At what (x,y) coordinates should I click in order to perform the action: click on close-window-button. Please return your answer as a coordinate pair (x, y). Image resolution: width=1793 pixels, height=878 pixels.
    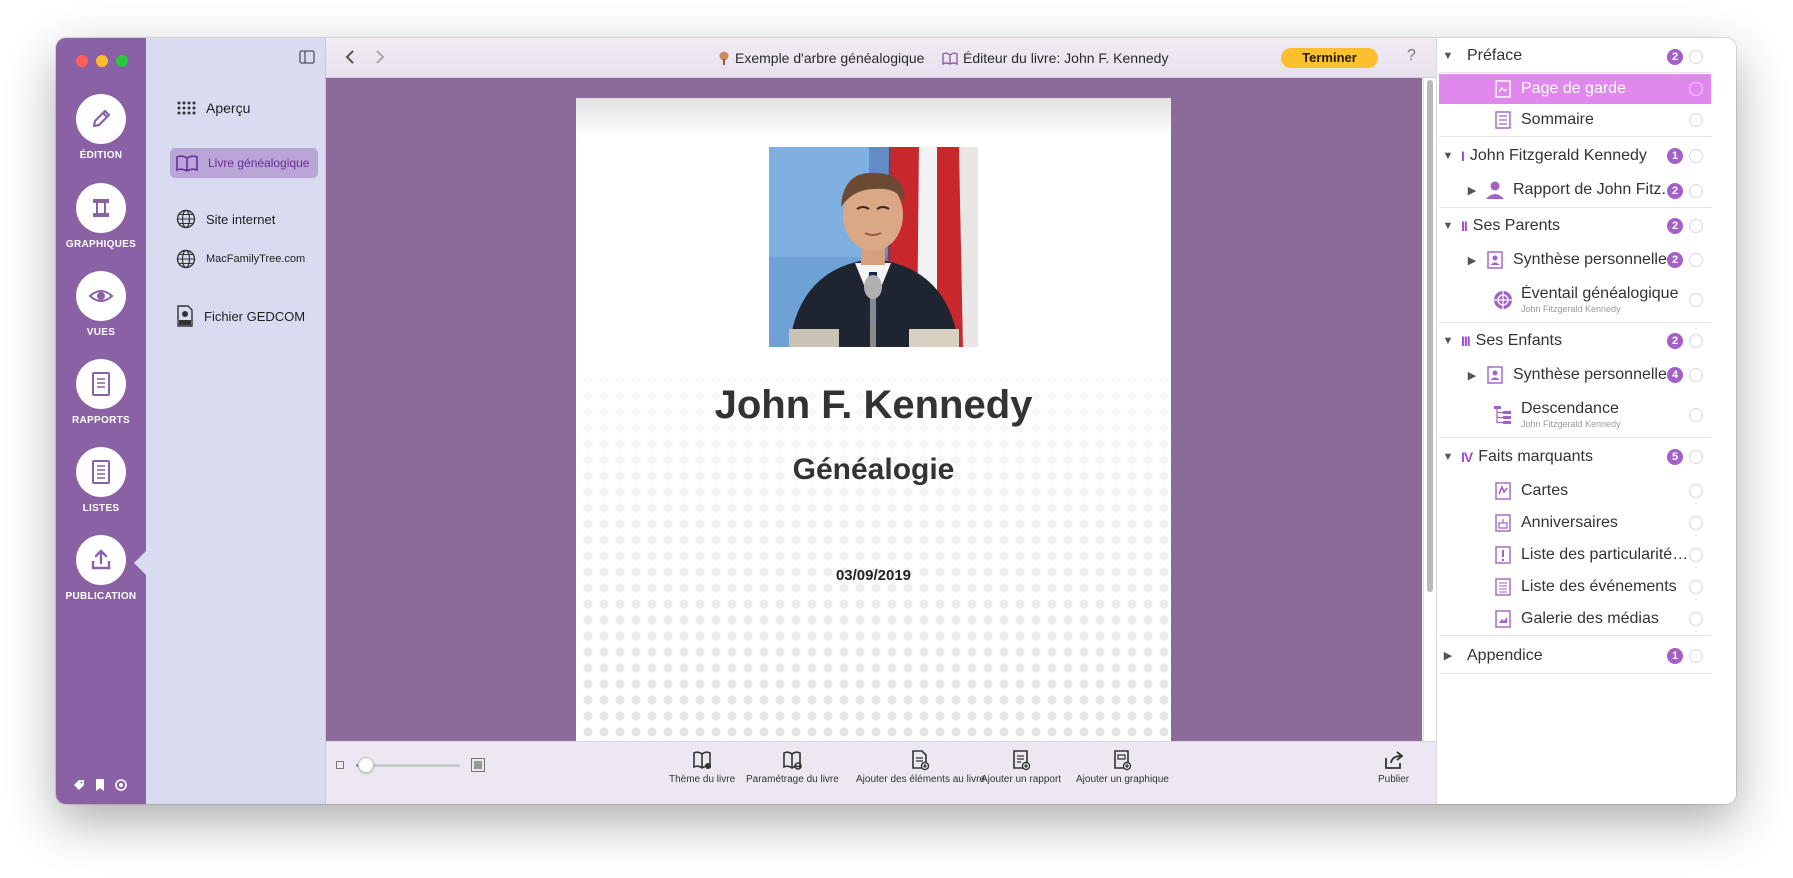
    Looking at the image, I should click on (82, 61).